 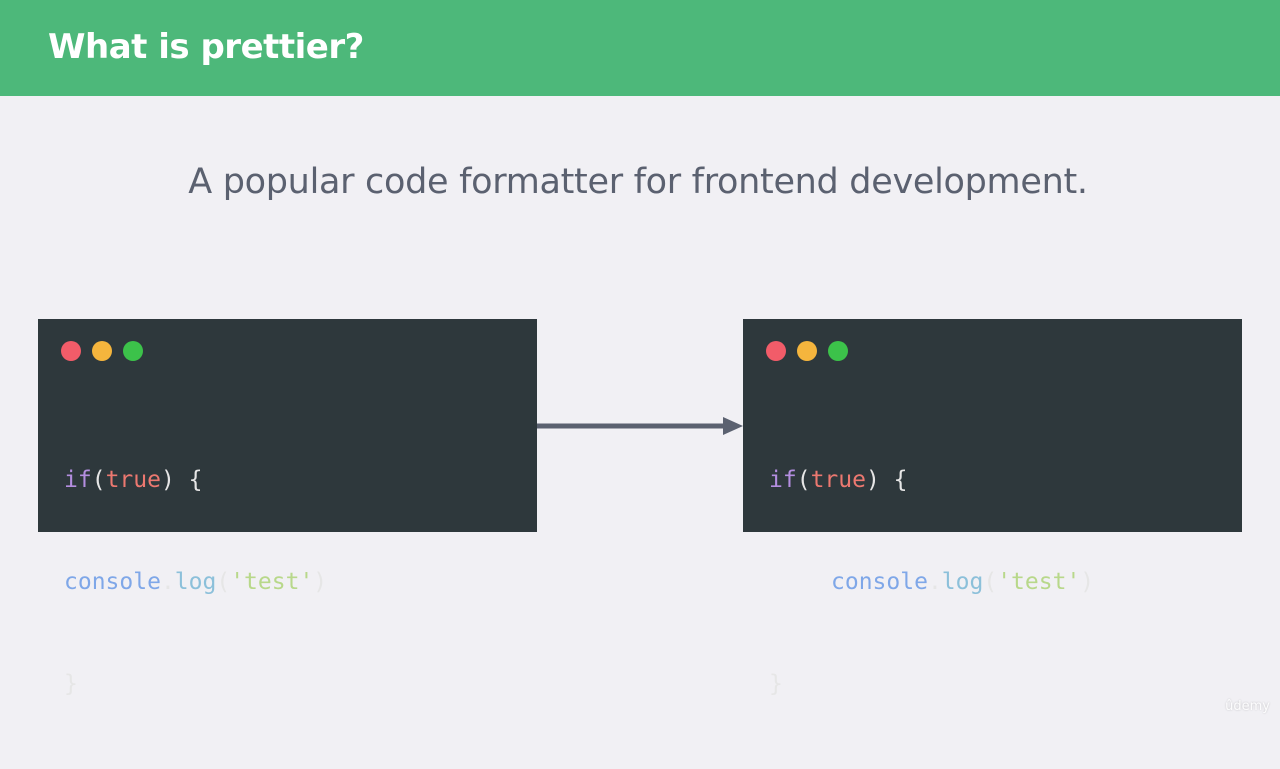 I want to click on code-block-formatted: if(true) { console.log('test') }, so click(x=931, y=582).